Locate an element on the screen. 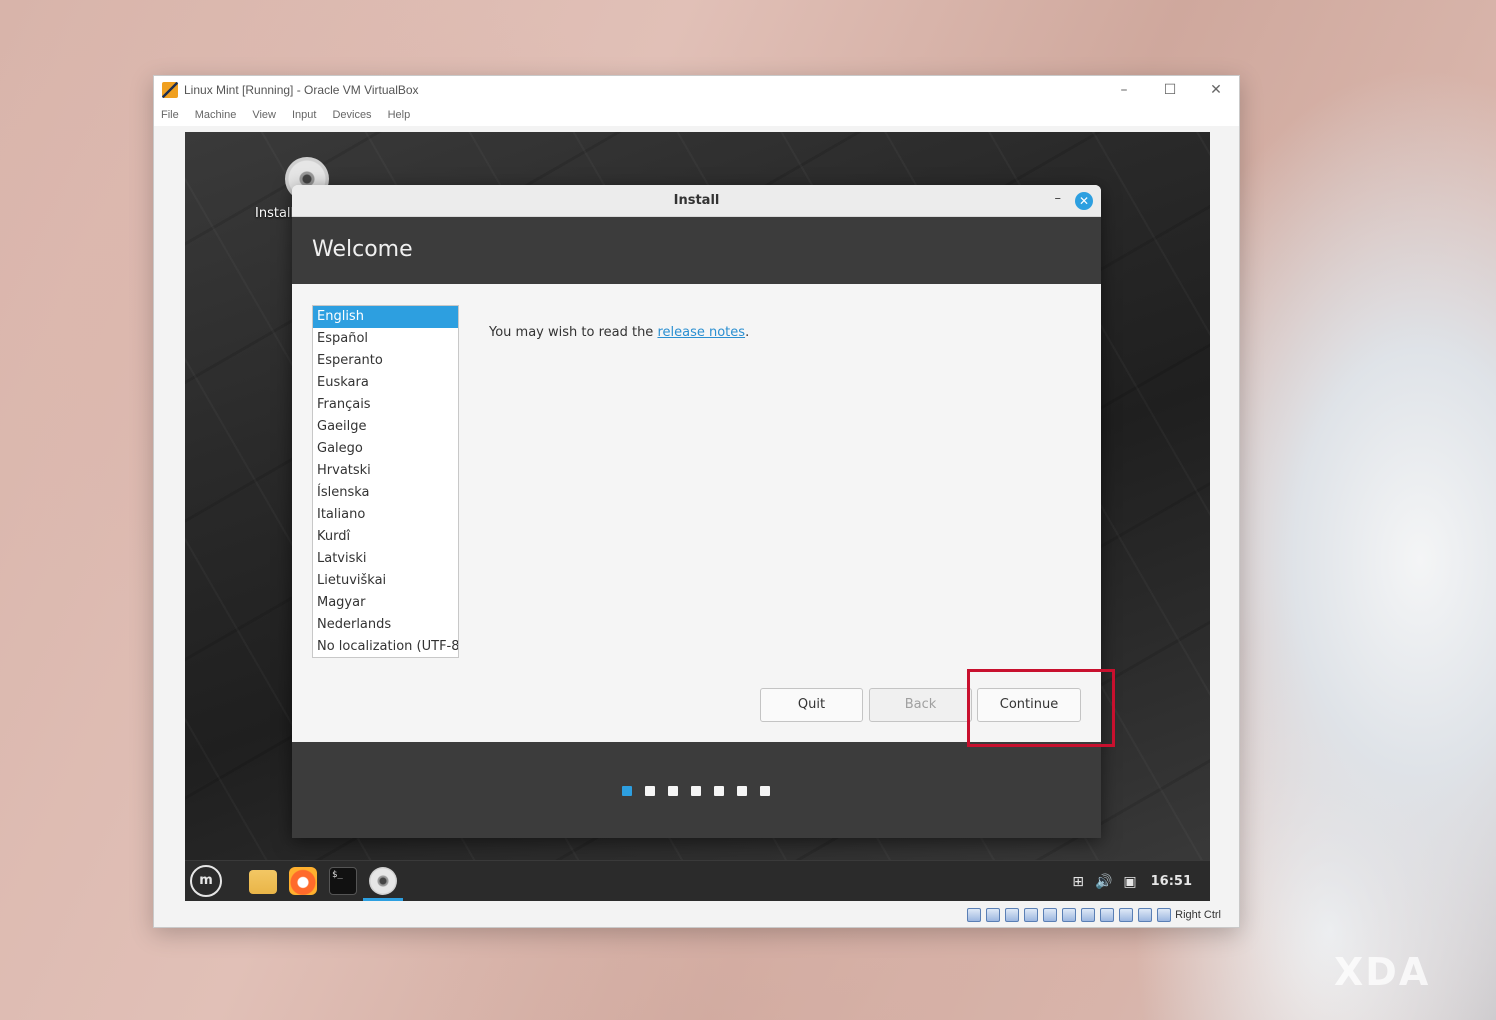 The height and width of the screenshot is (1020, 1496). clipboard-icon: ▣ is located at coordinates (1129, 882).